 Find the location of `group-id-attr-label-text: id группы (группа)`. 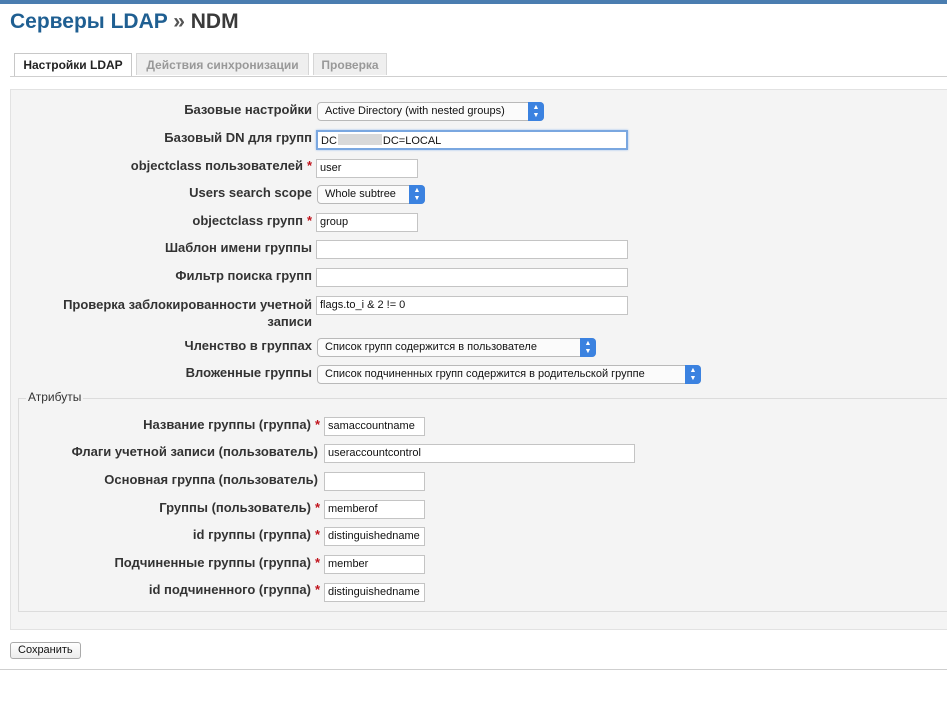

group-id-attr-label-text: id группы (группа) is located at coordinates (251, 534).